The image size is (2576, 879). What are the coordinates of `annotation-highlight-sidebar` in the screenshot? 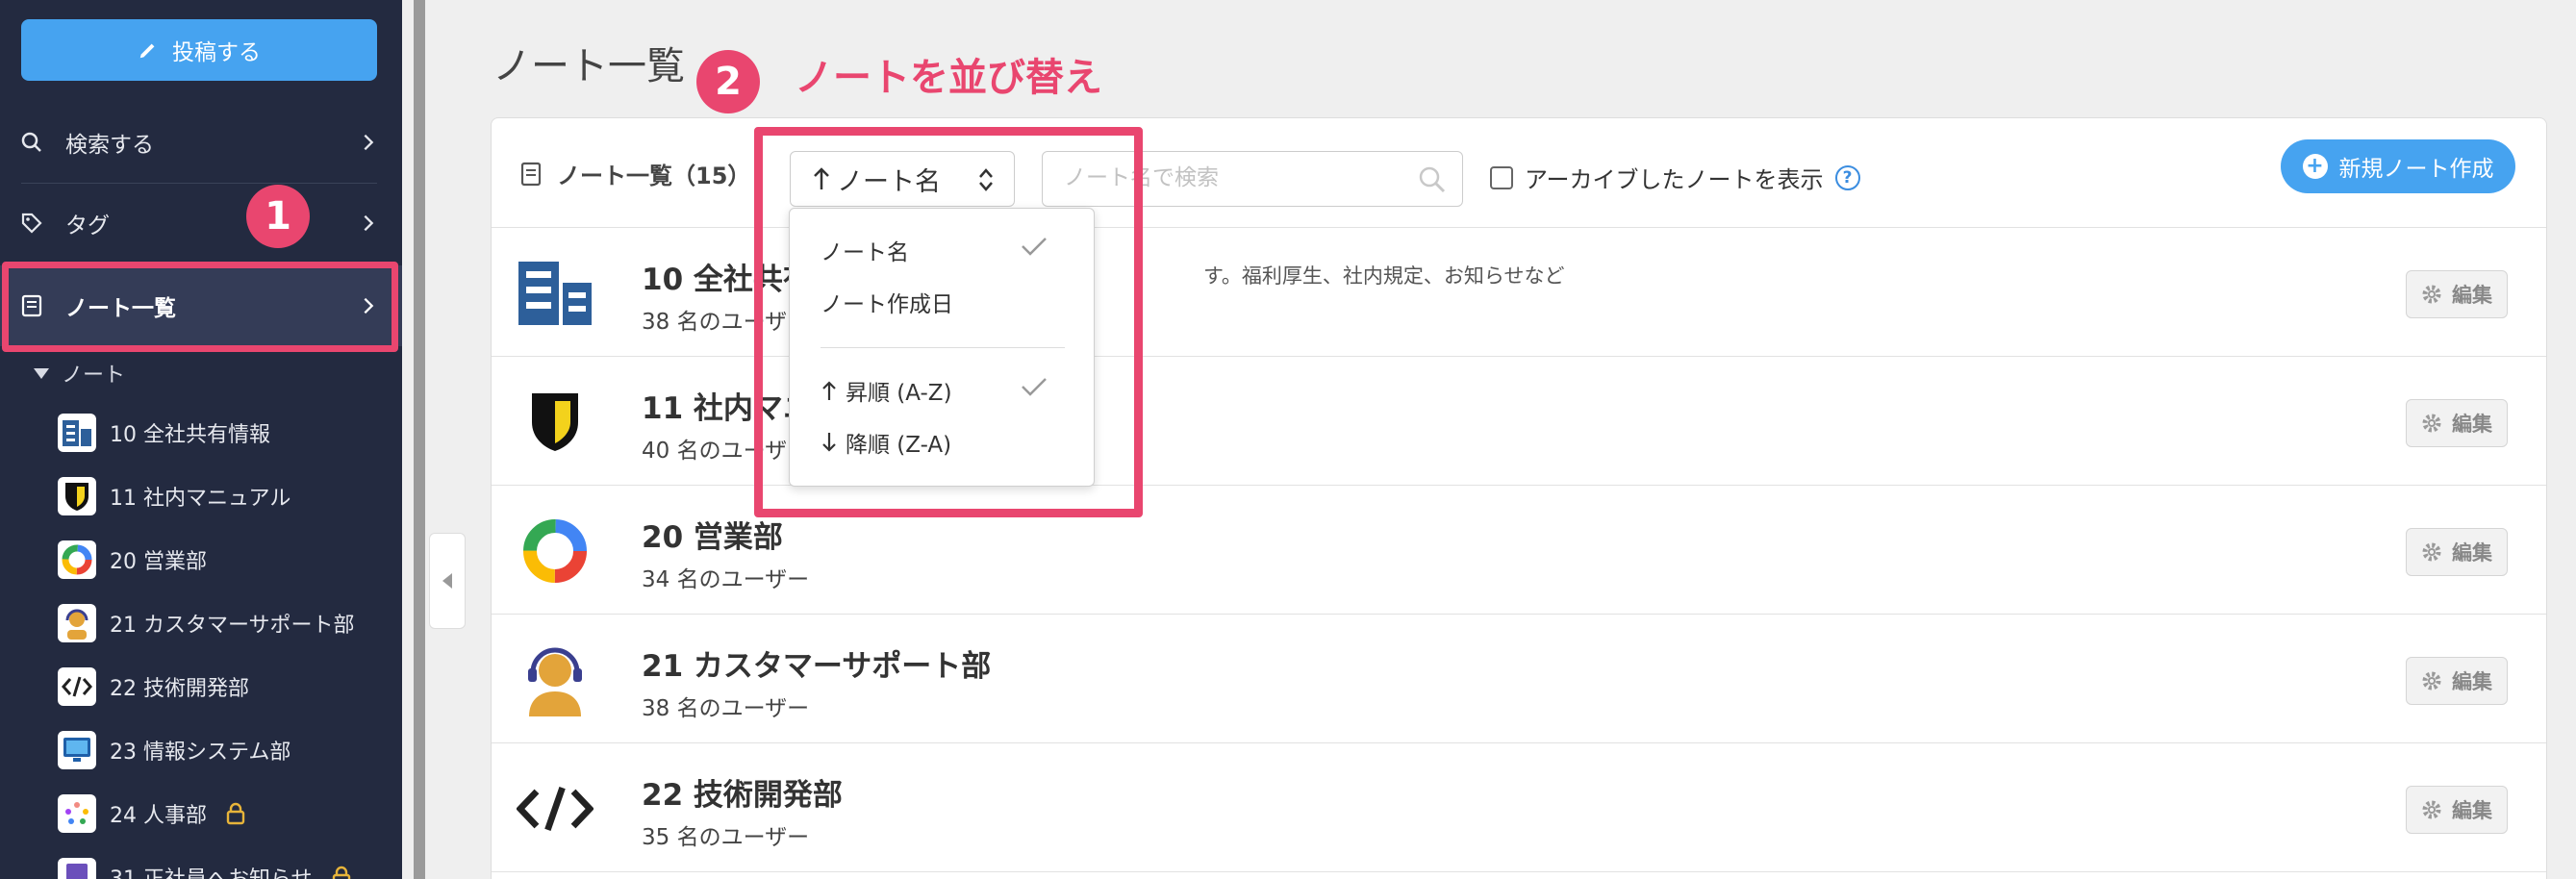 It's located at (200, 307).